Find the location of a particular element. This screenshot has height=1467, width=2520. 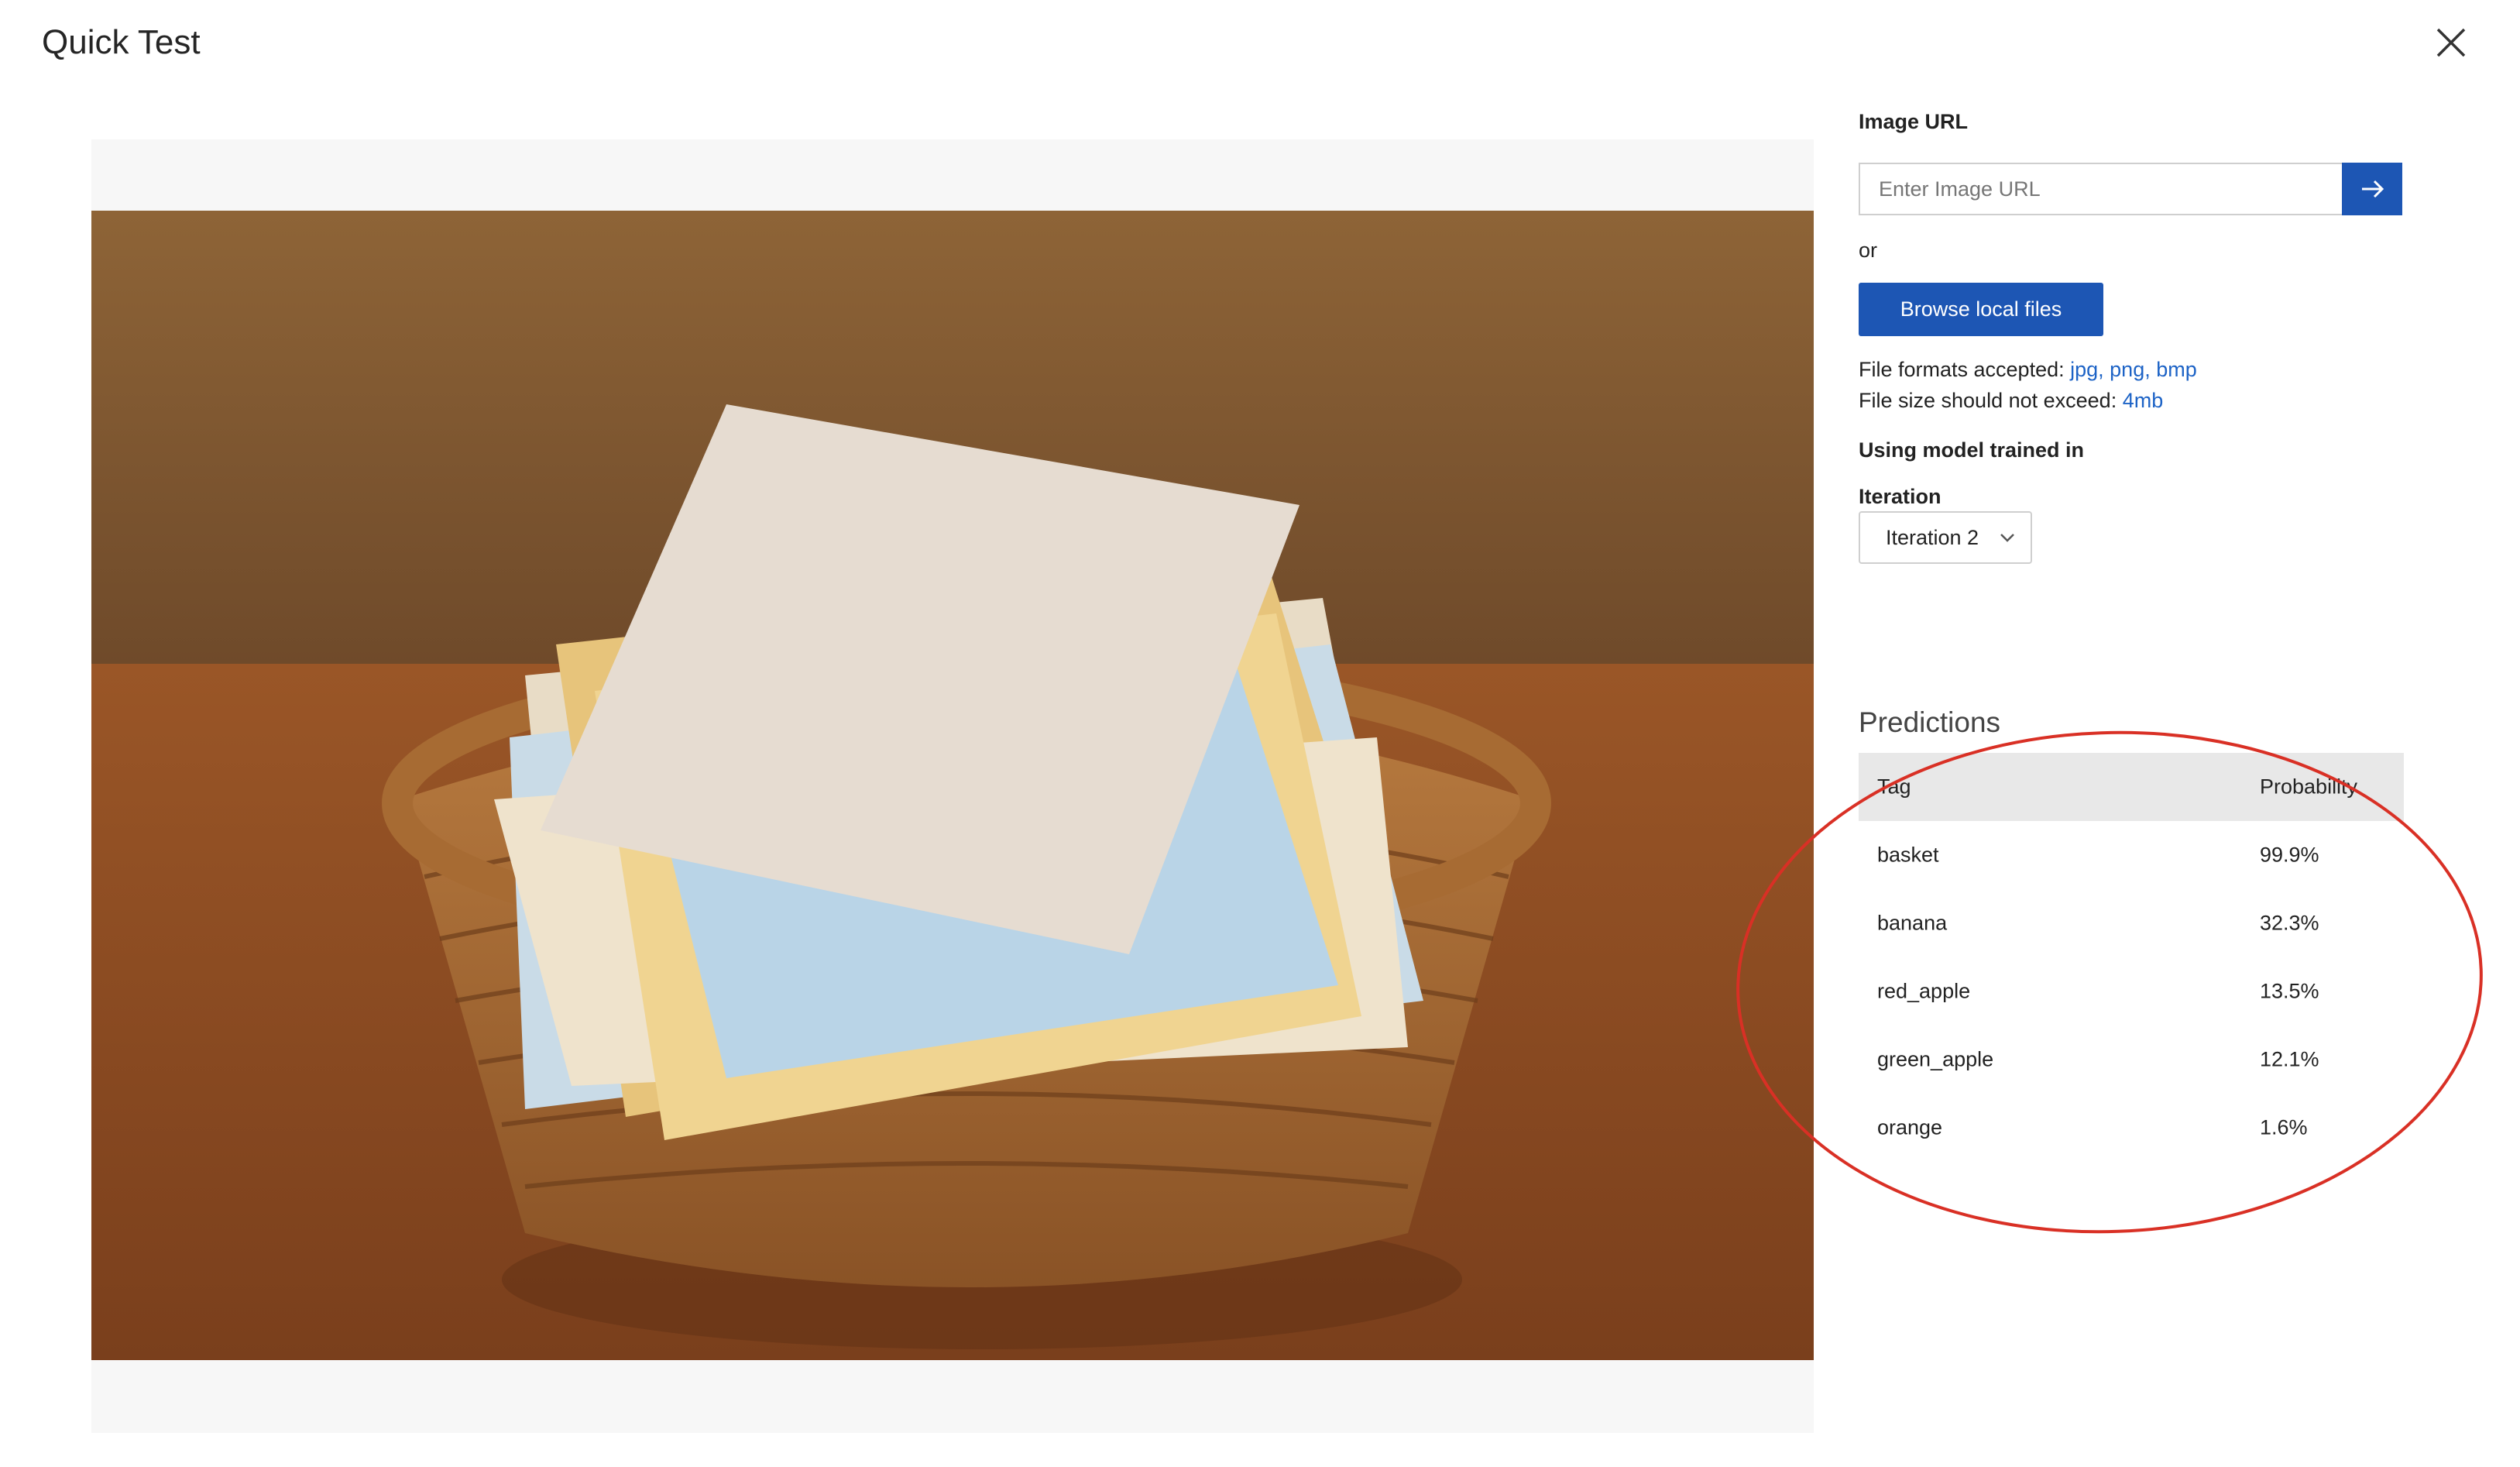

probability-column-header: Probability is located at coordinates (2309, 787).